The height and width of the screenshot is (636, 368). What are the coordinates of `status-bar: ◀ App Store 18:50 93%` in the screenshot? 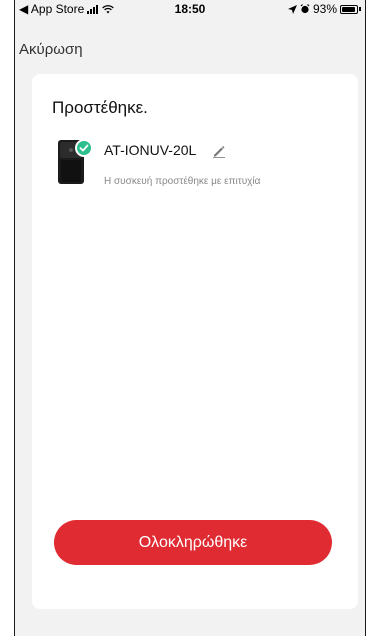 It's located at (190, 9).